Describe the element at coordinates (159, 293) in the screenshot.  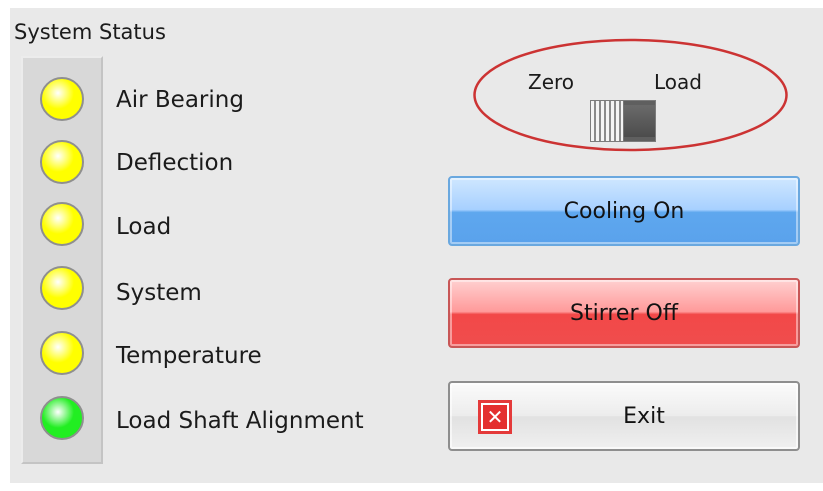
I see `label-system: System` at that location.